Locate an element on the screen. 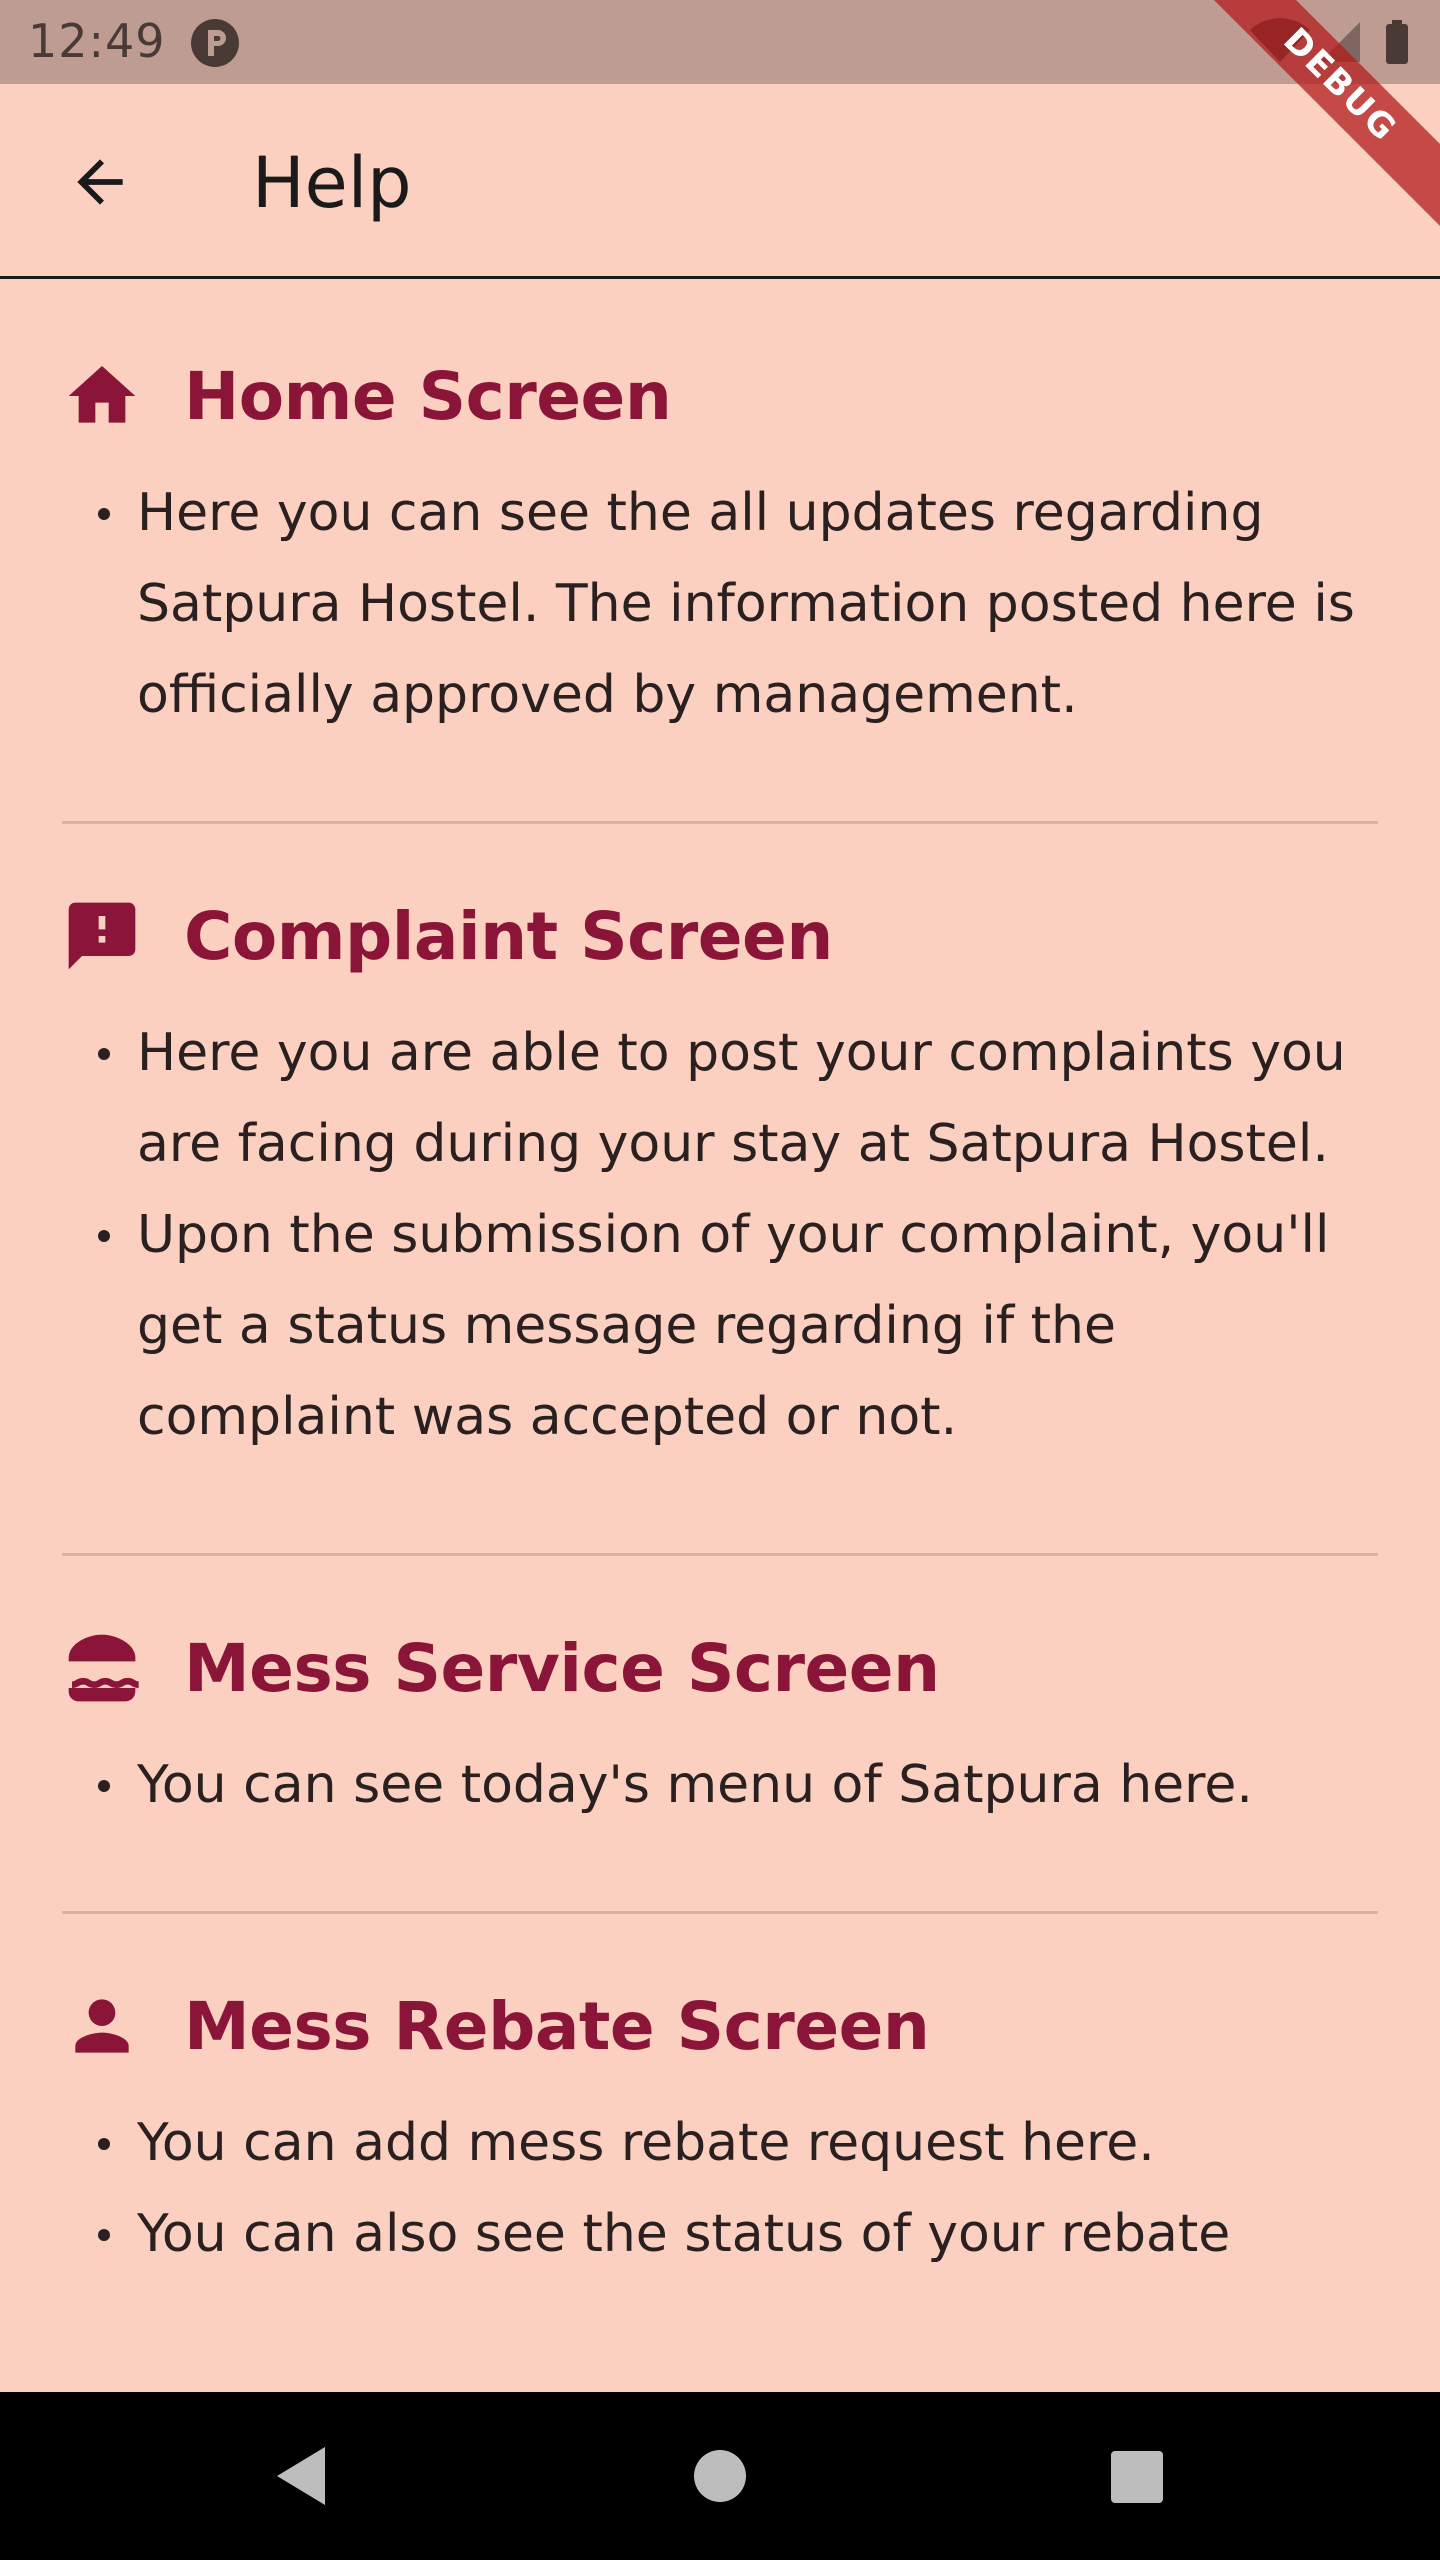 This screenshot has width=1440, height=2560. person-icon is located at coordinates (102, 2026).